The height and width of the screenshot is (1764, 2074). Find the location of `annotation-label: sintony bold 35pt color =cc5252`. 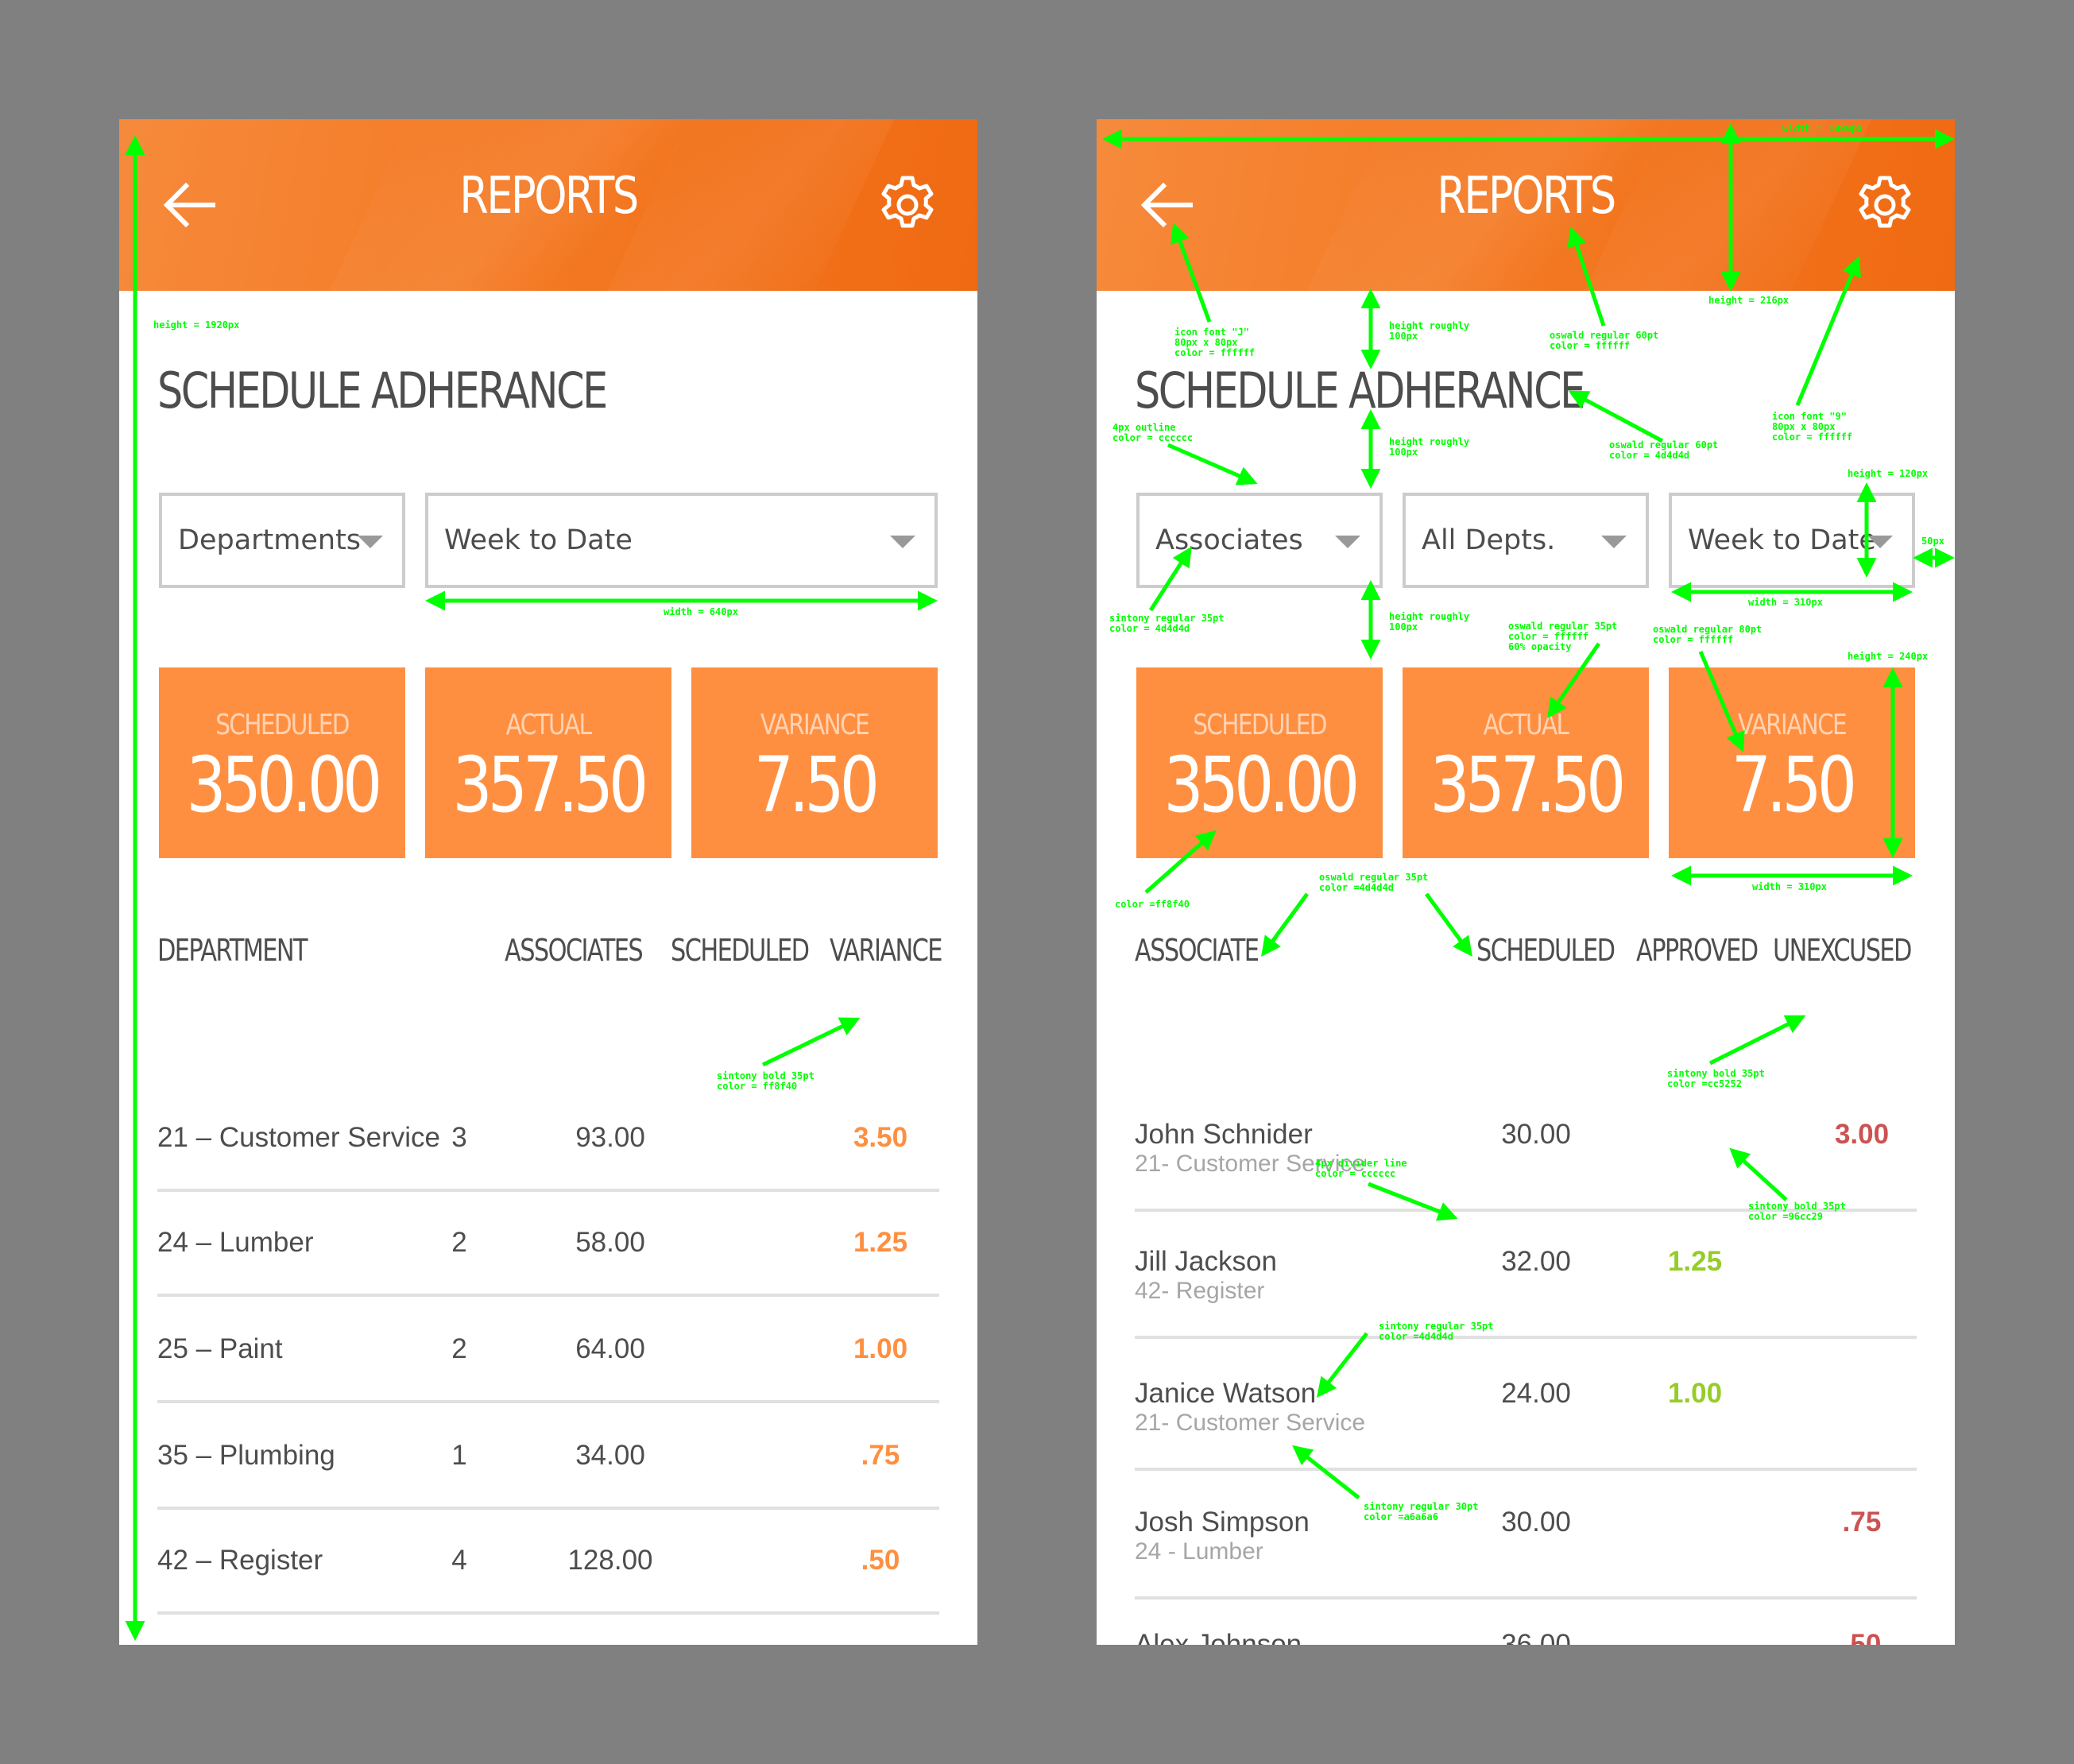

annotation-label: sintony bold 35pt color =cc5252 is located at coordinates (1716, 1078).